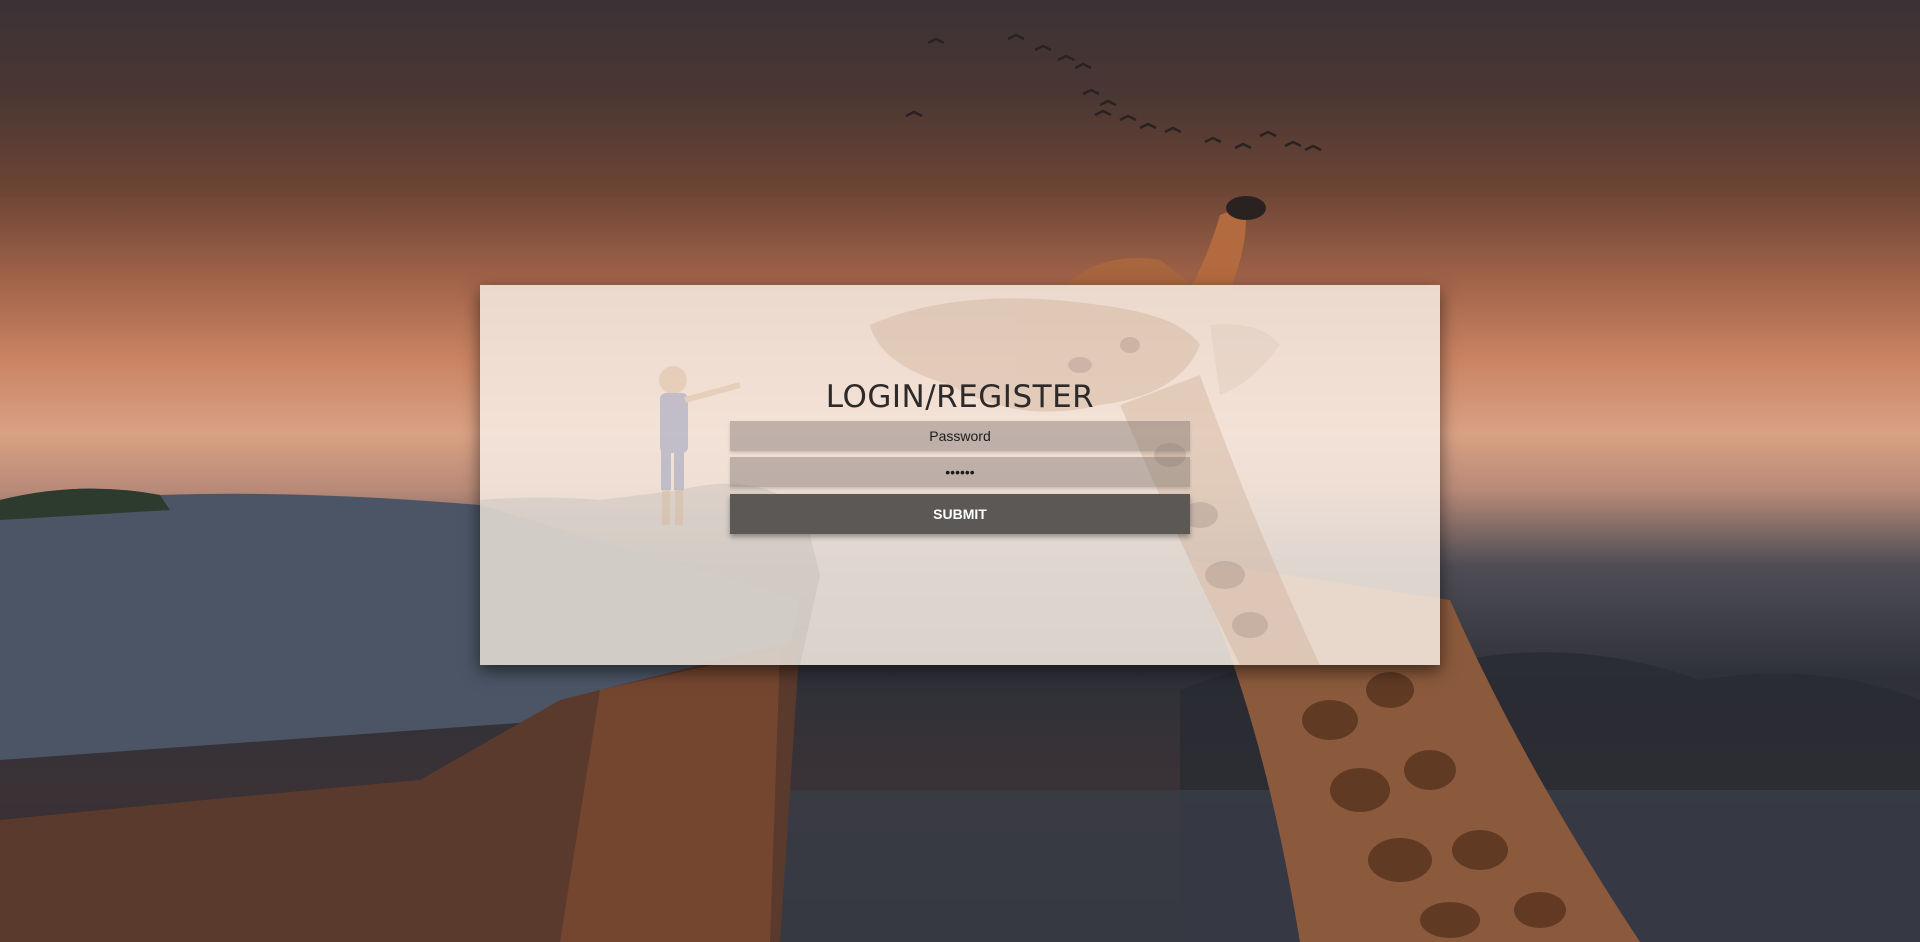  I want to click on submit-button: SUBMIT, so click(960, 514).